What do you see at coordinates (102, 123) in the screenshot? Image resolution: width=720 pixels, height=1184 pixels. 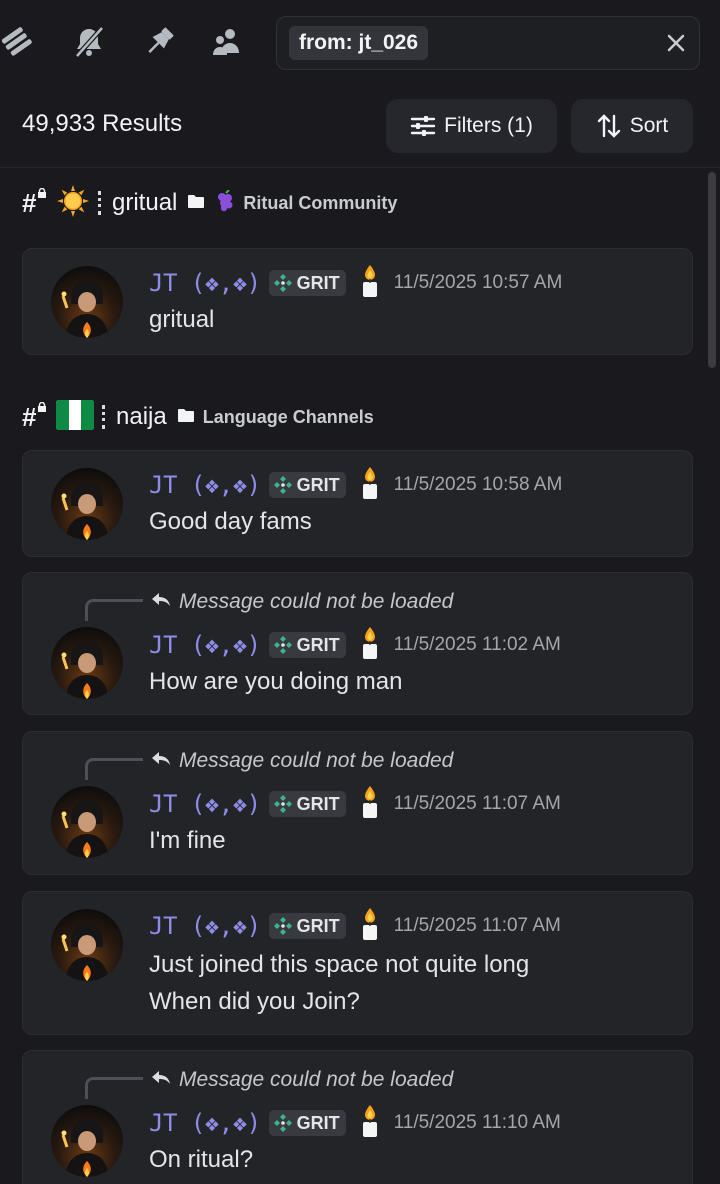 I see `results-count: 49,933 Results` at bounding box center [102, 123].